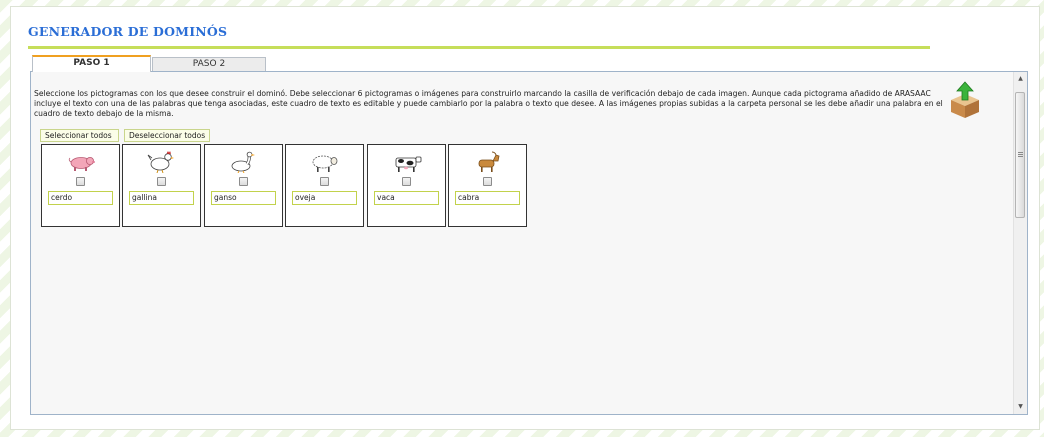 This screenshot has height=437, width=1044. I want to click on select-all-button: Seleccionar todos, so click(79, 135).